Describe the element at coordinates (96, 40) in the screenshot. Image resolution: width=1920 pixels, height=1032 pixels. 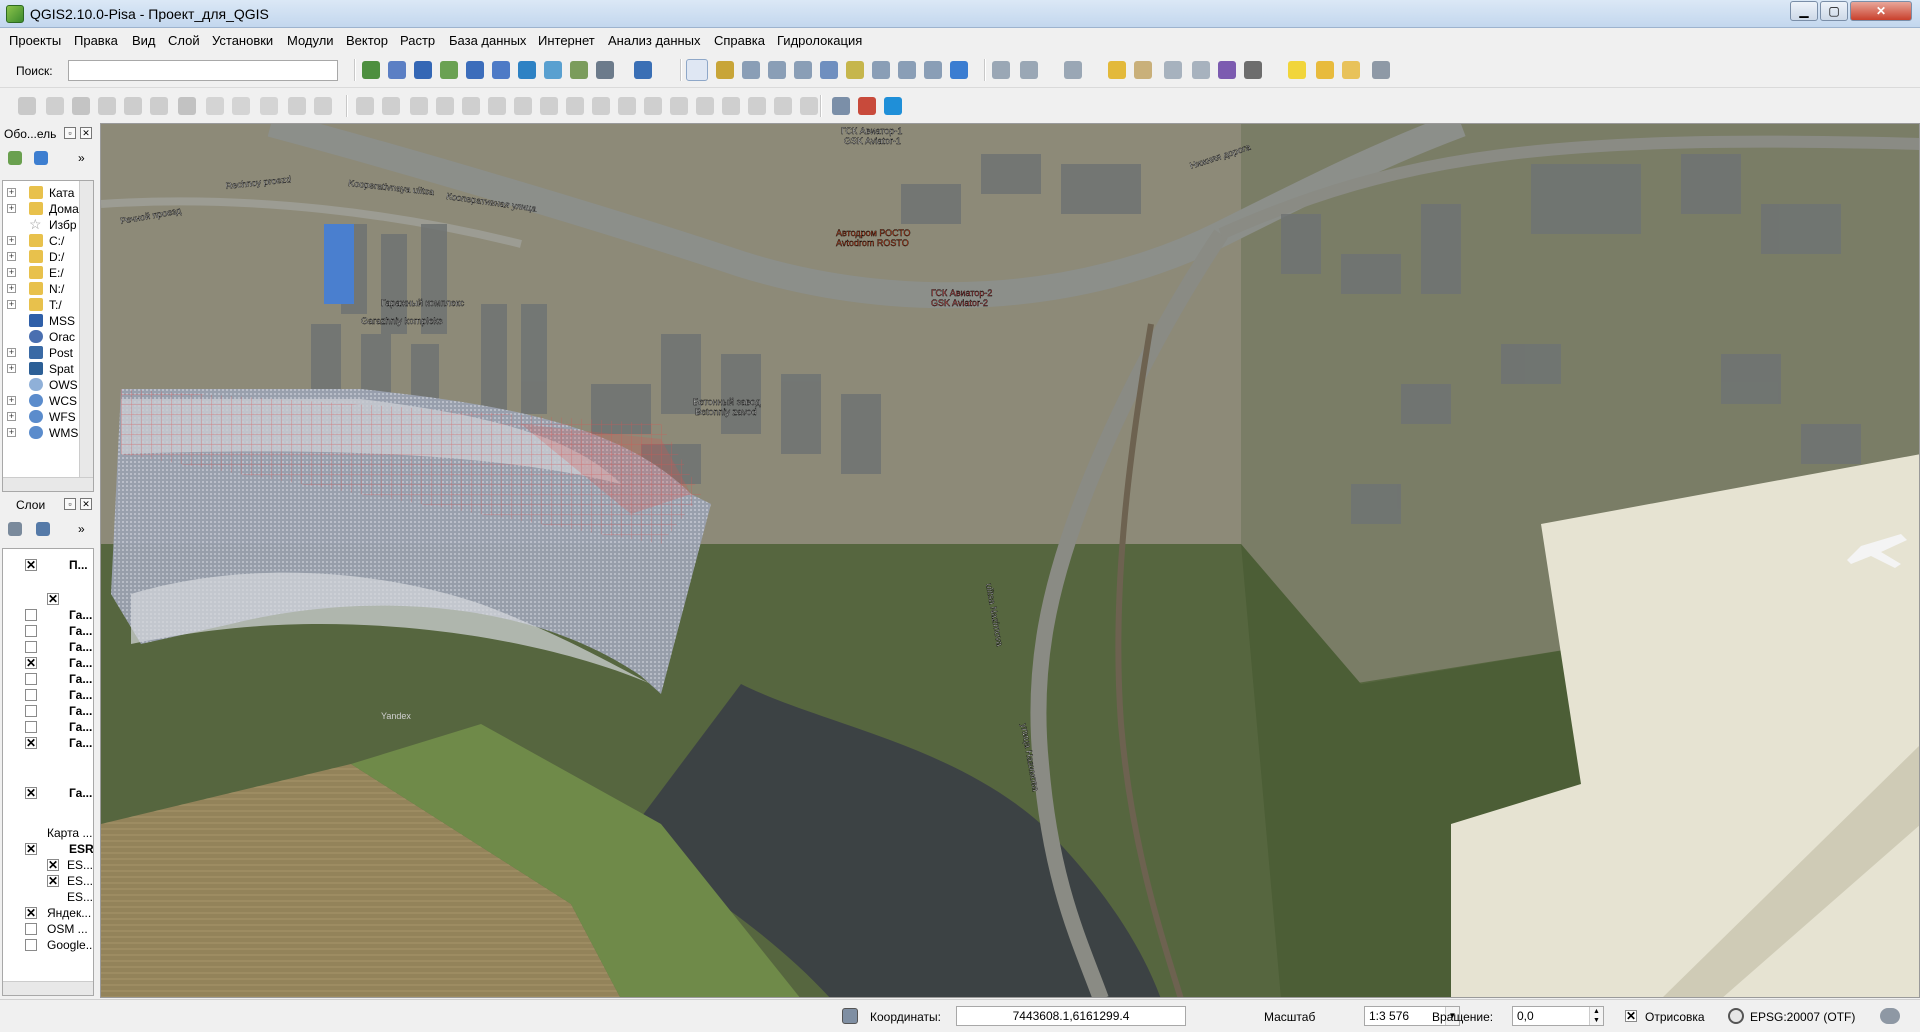
I see `menu-edit: Правка` at that location.